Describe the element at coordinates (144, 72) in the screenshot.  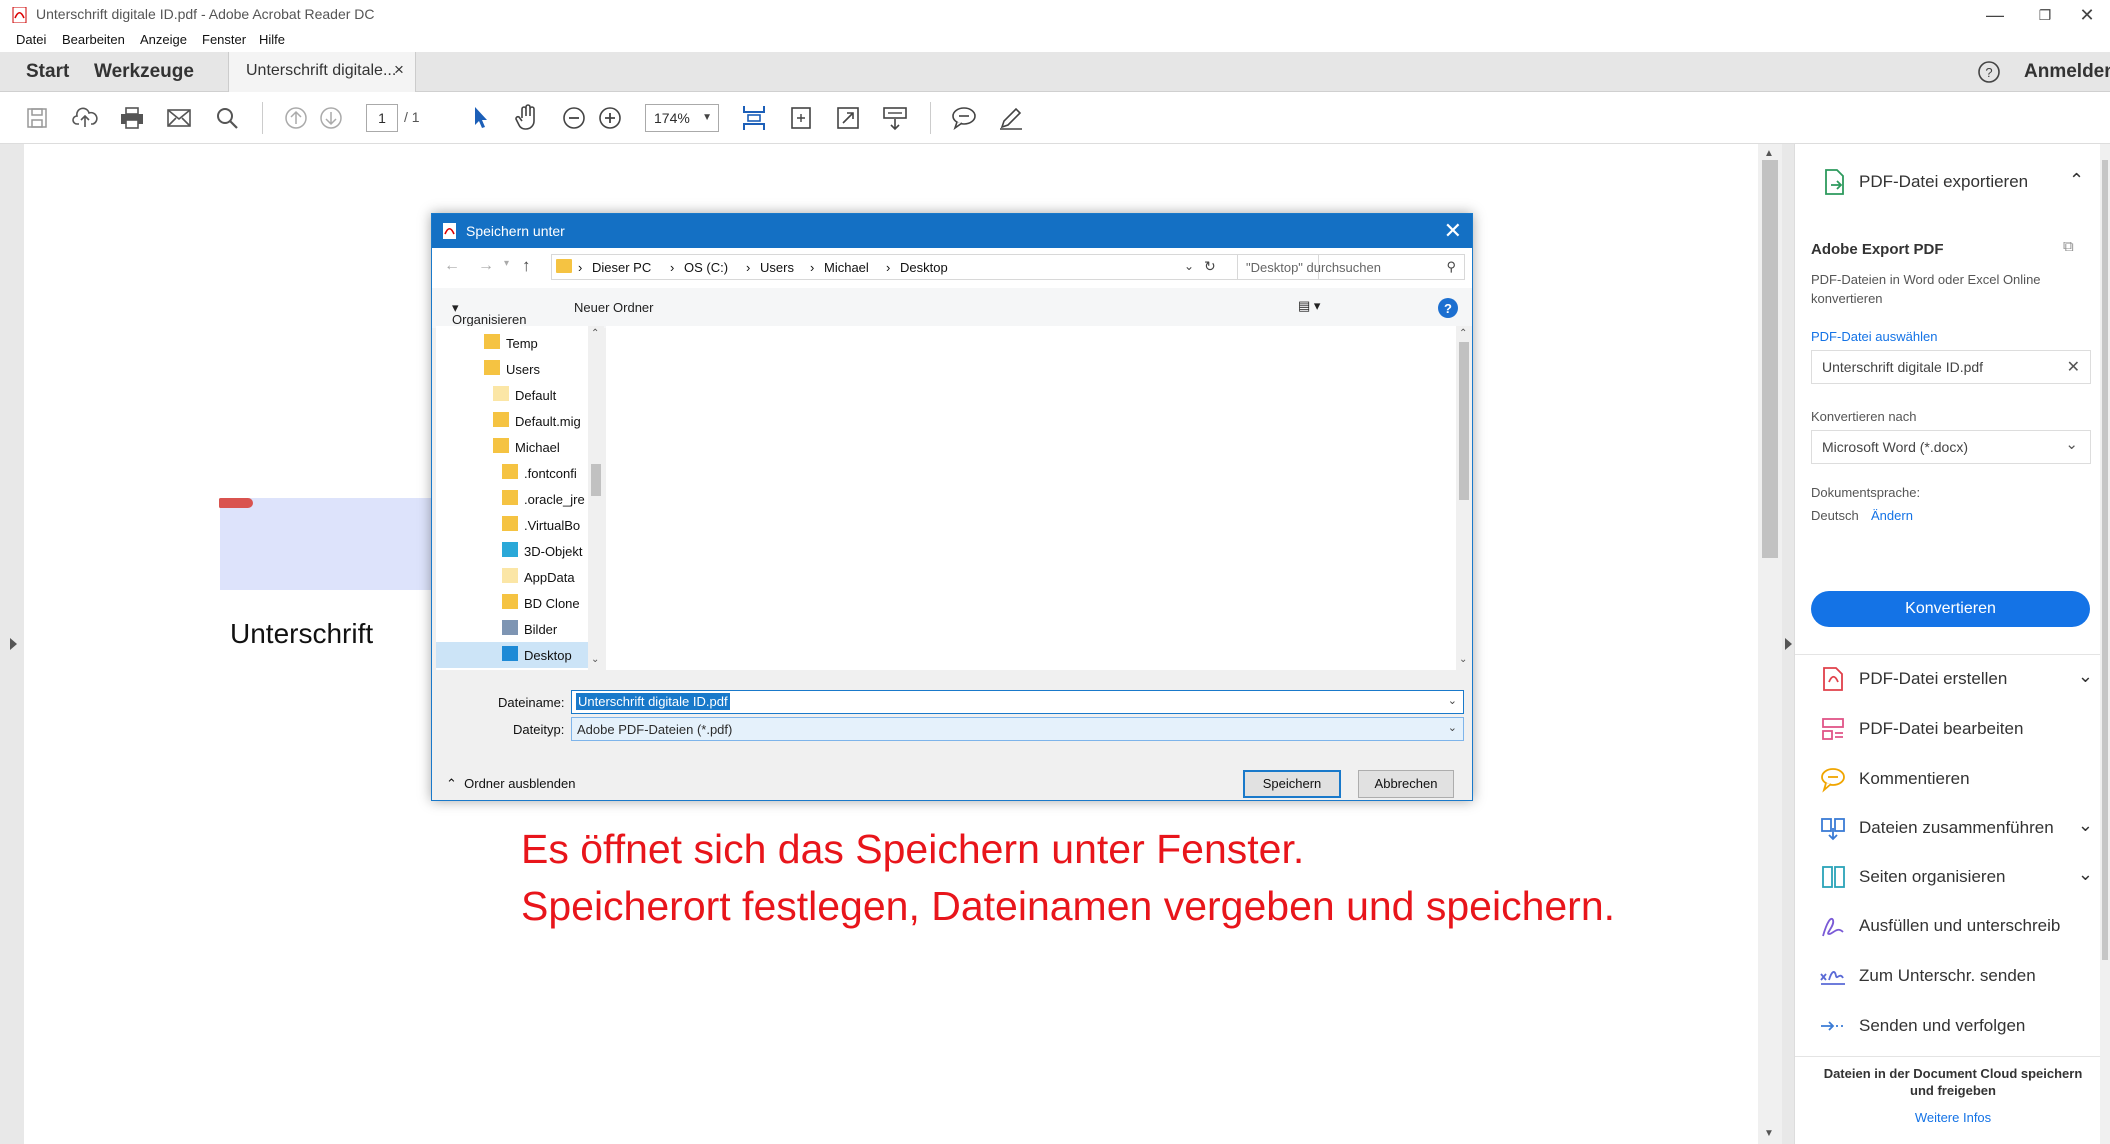
I see `tab-werkzeuge: Werkzeuge` at that location.